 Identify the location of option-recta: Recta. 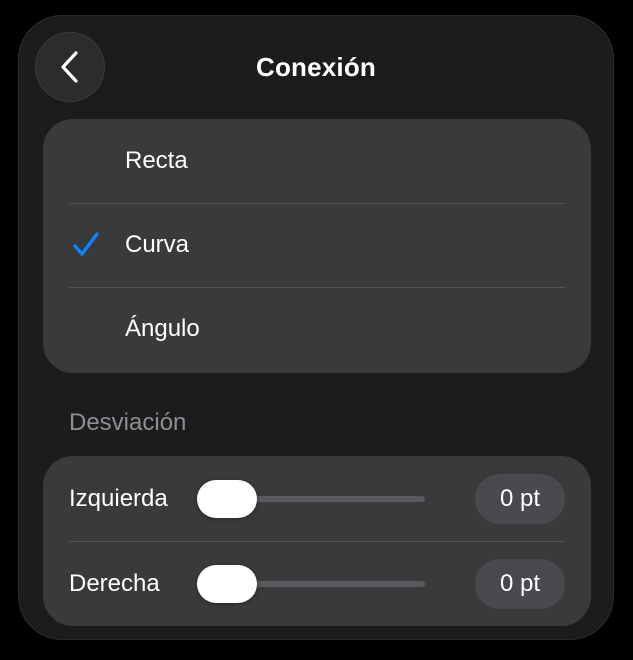
(317, 161).